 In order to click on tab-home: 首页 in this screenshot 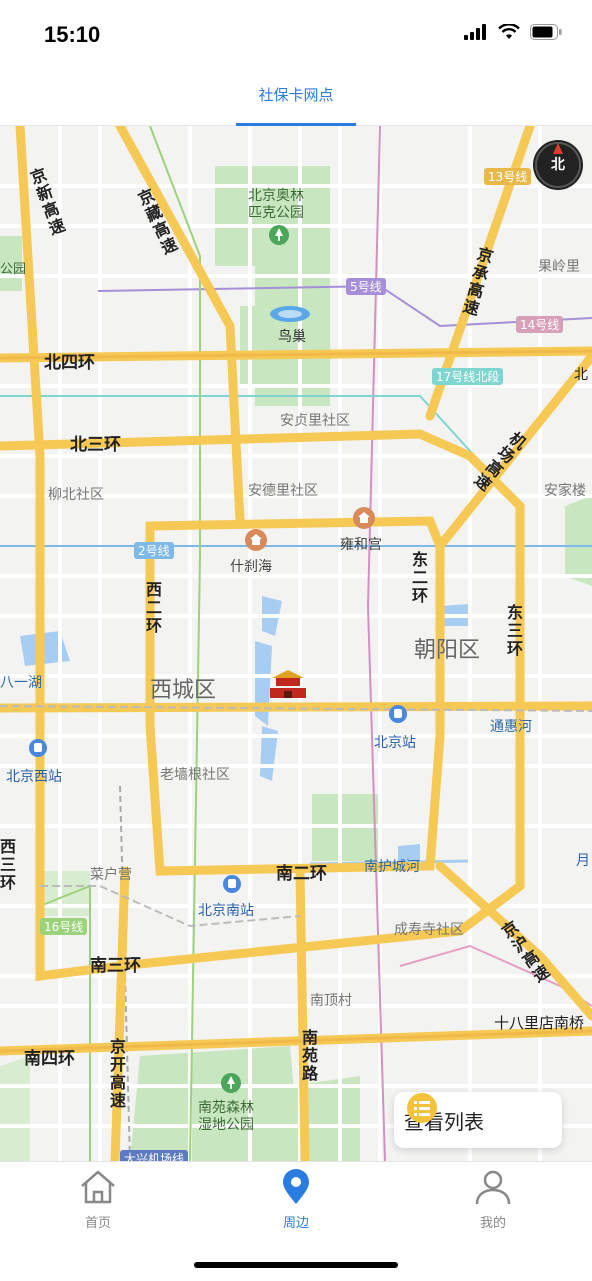, I will do `click(98, 1199)`.